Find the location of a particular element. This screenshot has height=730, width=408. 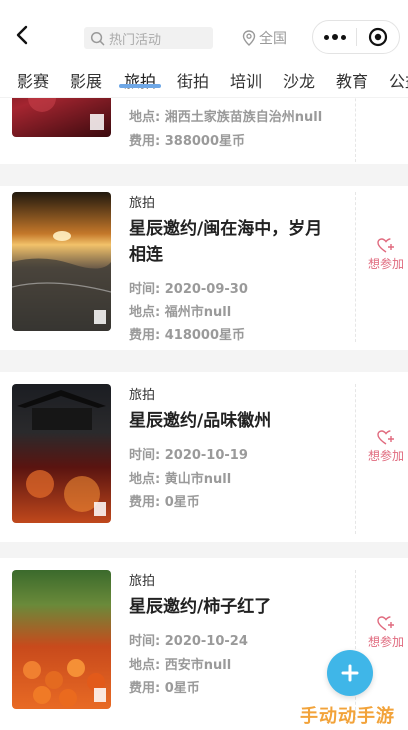

top-bar: 热门活动 全国 is located at coordinates (204, 31).